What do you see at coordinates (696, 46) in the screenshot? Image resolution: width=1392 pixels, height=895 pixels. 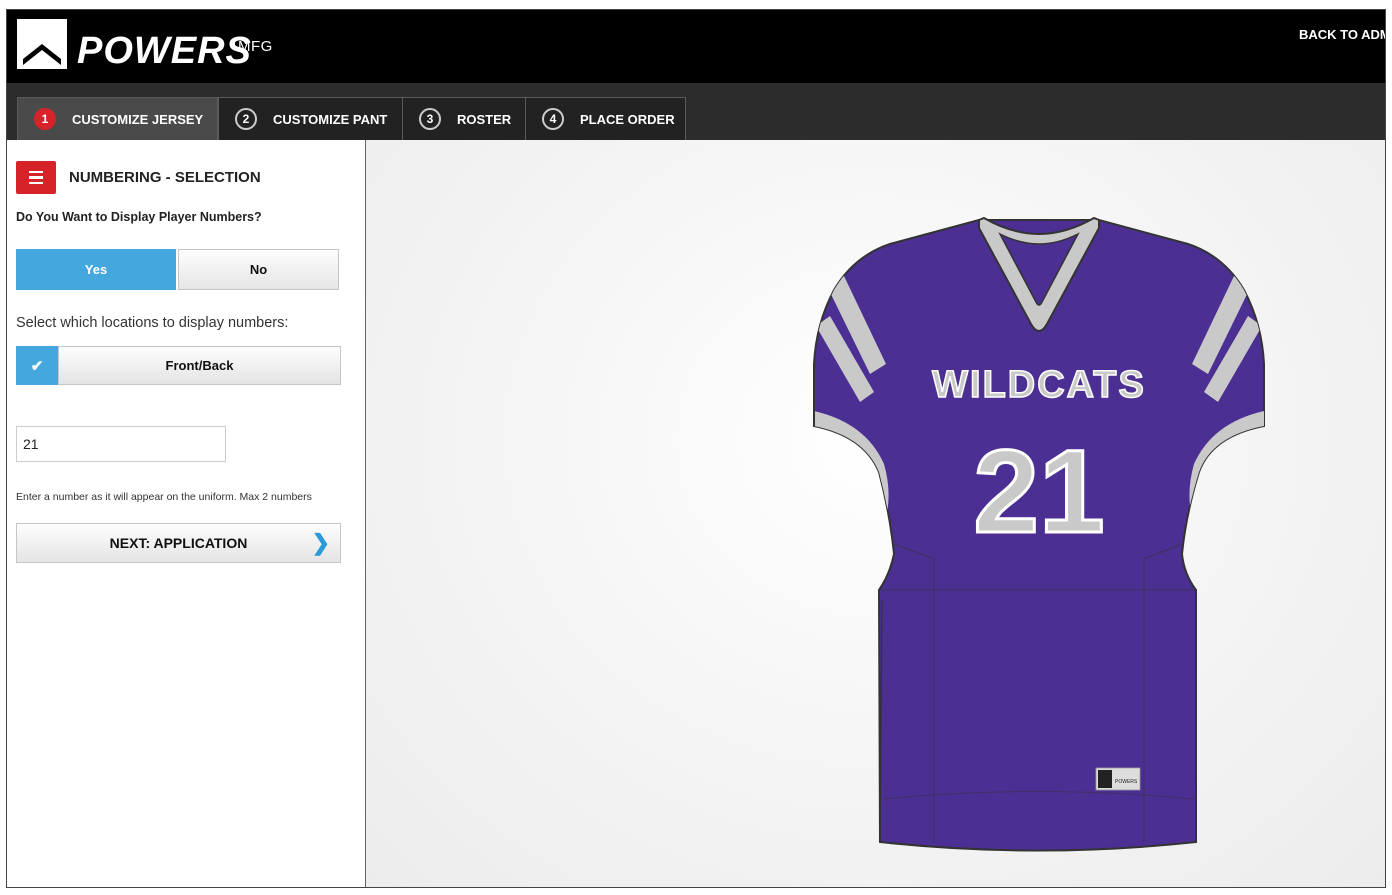 I see `top-bar: POWERS MFG BACK TO ADM` at bounding box center [696, 46].